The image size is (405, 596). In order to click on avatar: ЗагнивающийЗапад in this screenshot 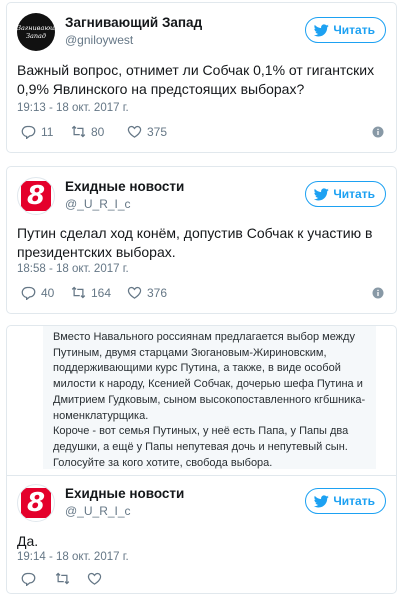, I will do `click(36, 32)`.